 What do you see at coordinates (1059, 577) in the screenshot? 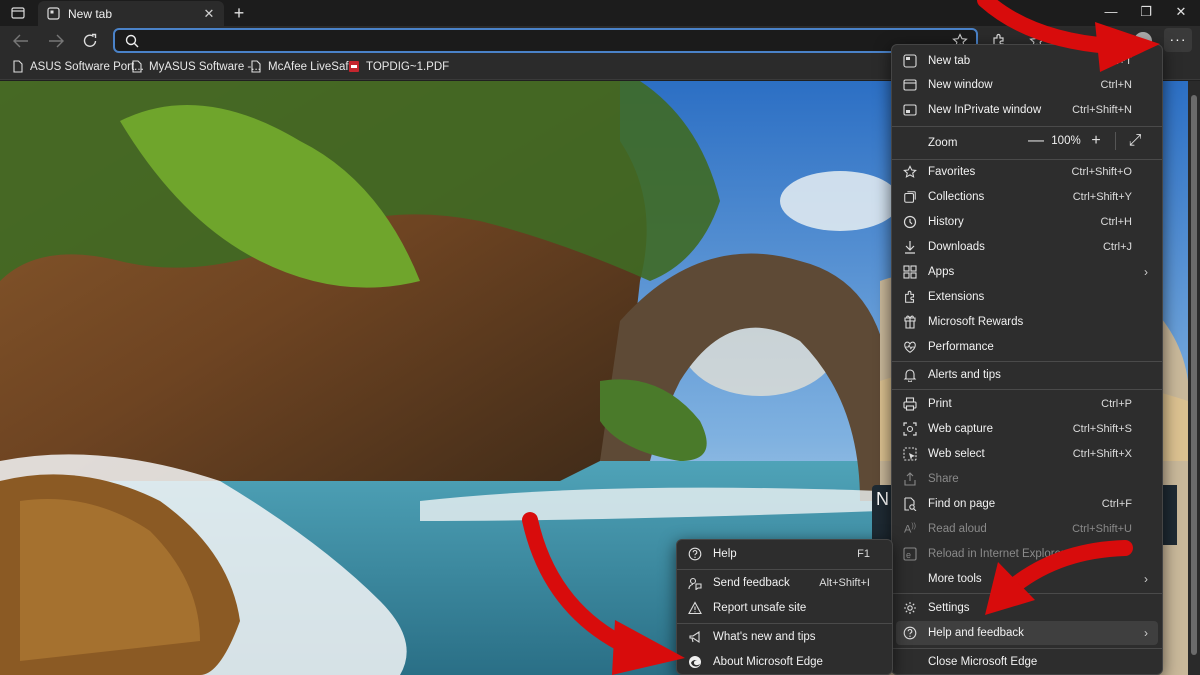
I see `annotation-arrow-settings` at bounding box center [1059, 577].